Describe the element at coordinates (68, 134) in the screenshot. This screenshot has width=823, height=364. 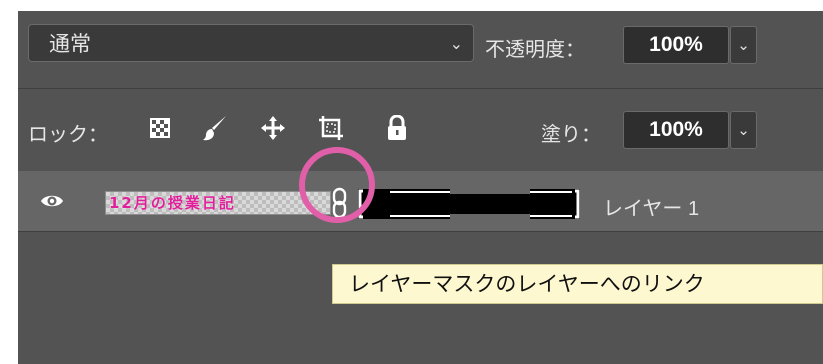
I see `lock-label: ロック：` at that location.